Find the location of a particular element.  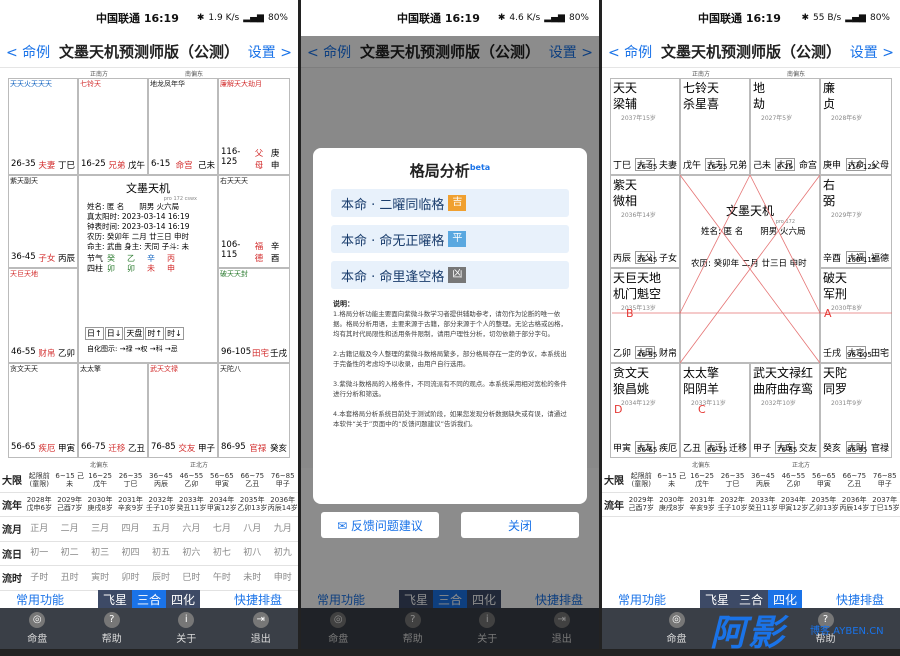

fate-cell: 五月 is located at coordinates (161, 528).